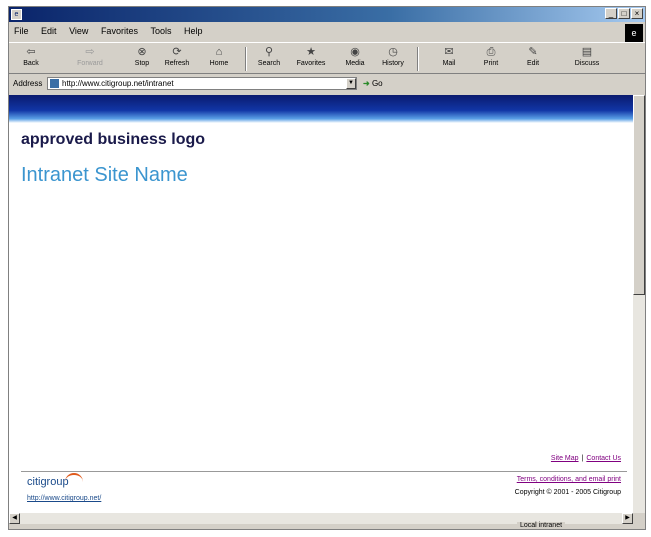  Describe the element at coordinates (327, 525) in the screenshot. I see `status-bar: Local intranet` at that location.